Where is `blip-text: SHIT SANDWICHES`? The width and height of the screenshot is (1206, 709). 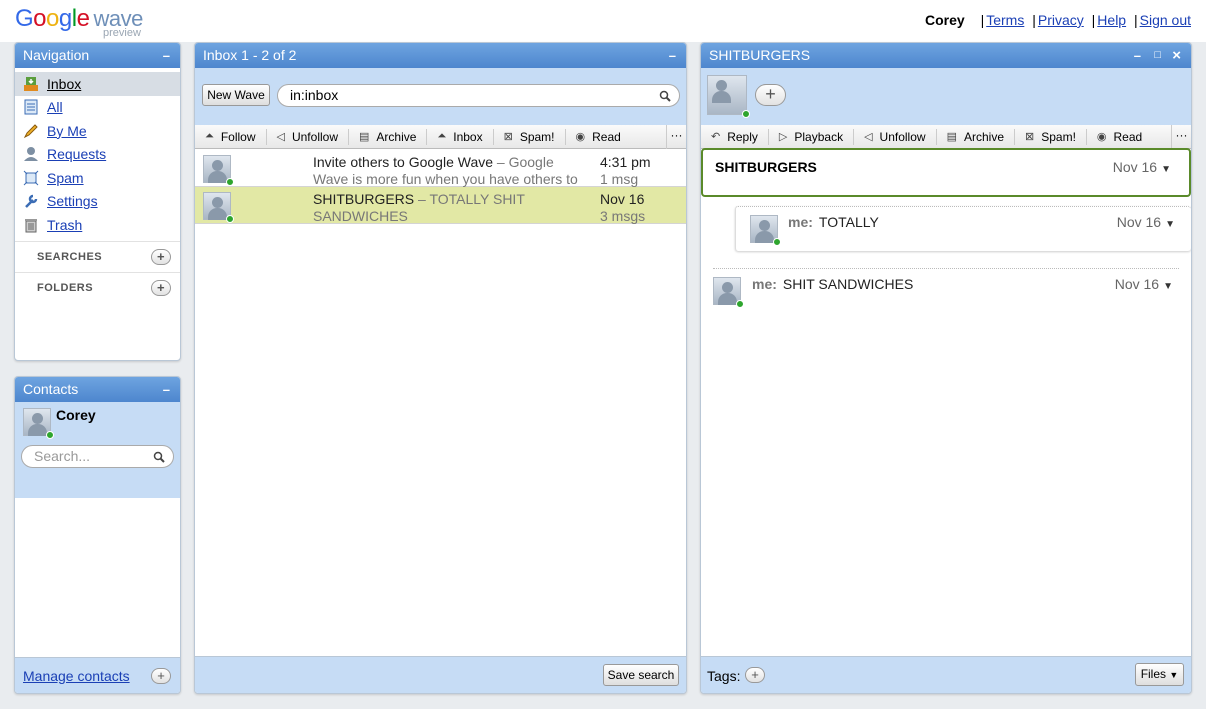
blip-text: SHIT SANDWICHES is located at coordinates (848, 284).